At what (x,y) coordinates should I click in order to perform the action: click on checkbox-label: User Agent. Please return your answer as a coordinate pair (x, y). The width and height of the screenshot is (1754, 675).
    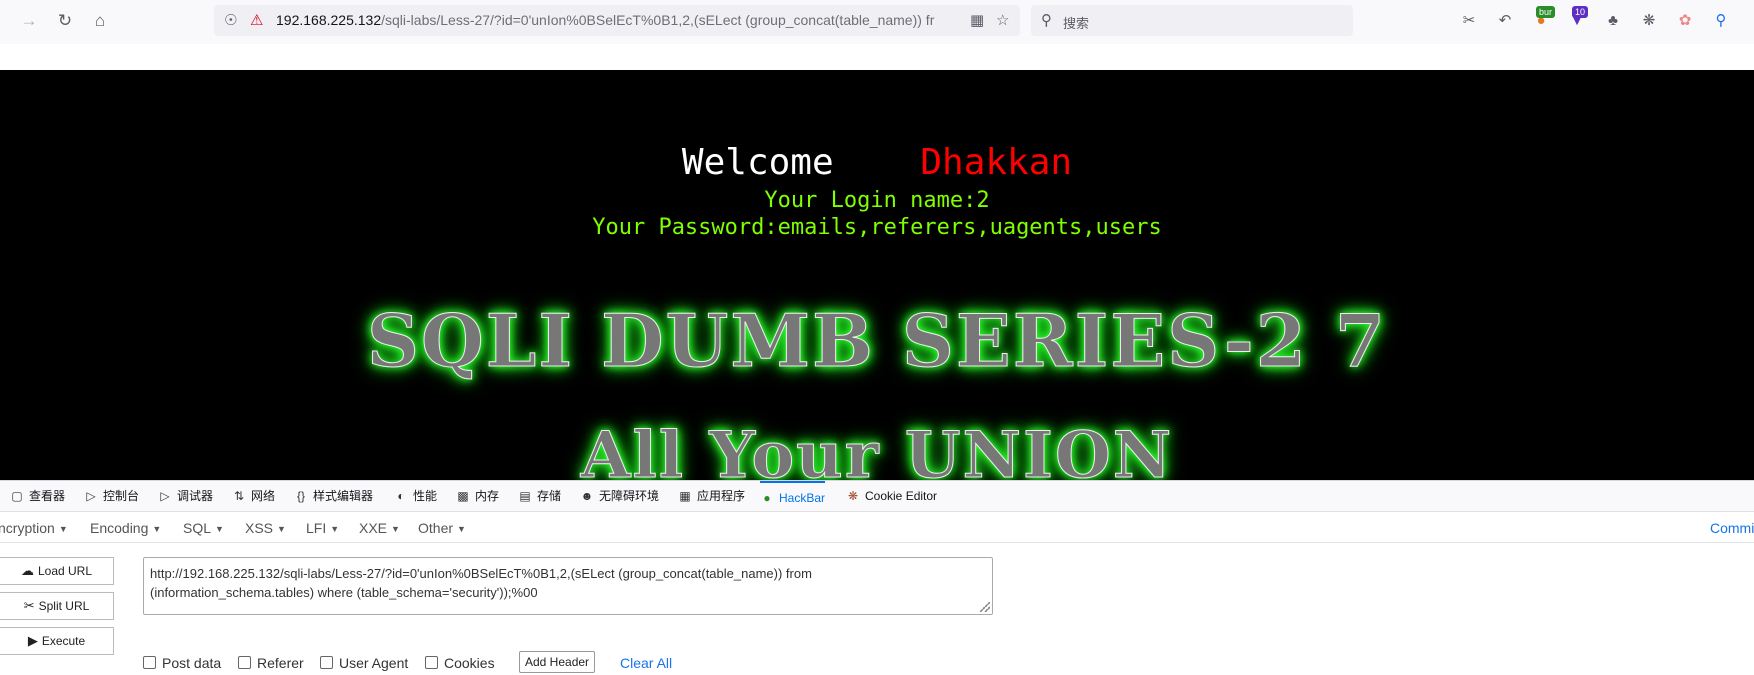
    Looking at the image, I should click on (374, 663).